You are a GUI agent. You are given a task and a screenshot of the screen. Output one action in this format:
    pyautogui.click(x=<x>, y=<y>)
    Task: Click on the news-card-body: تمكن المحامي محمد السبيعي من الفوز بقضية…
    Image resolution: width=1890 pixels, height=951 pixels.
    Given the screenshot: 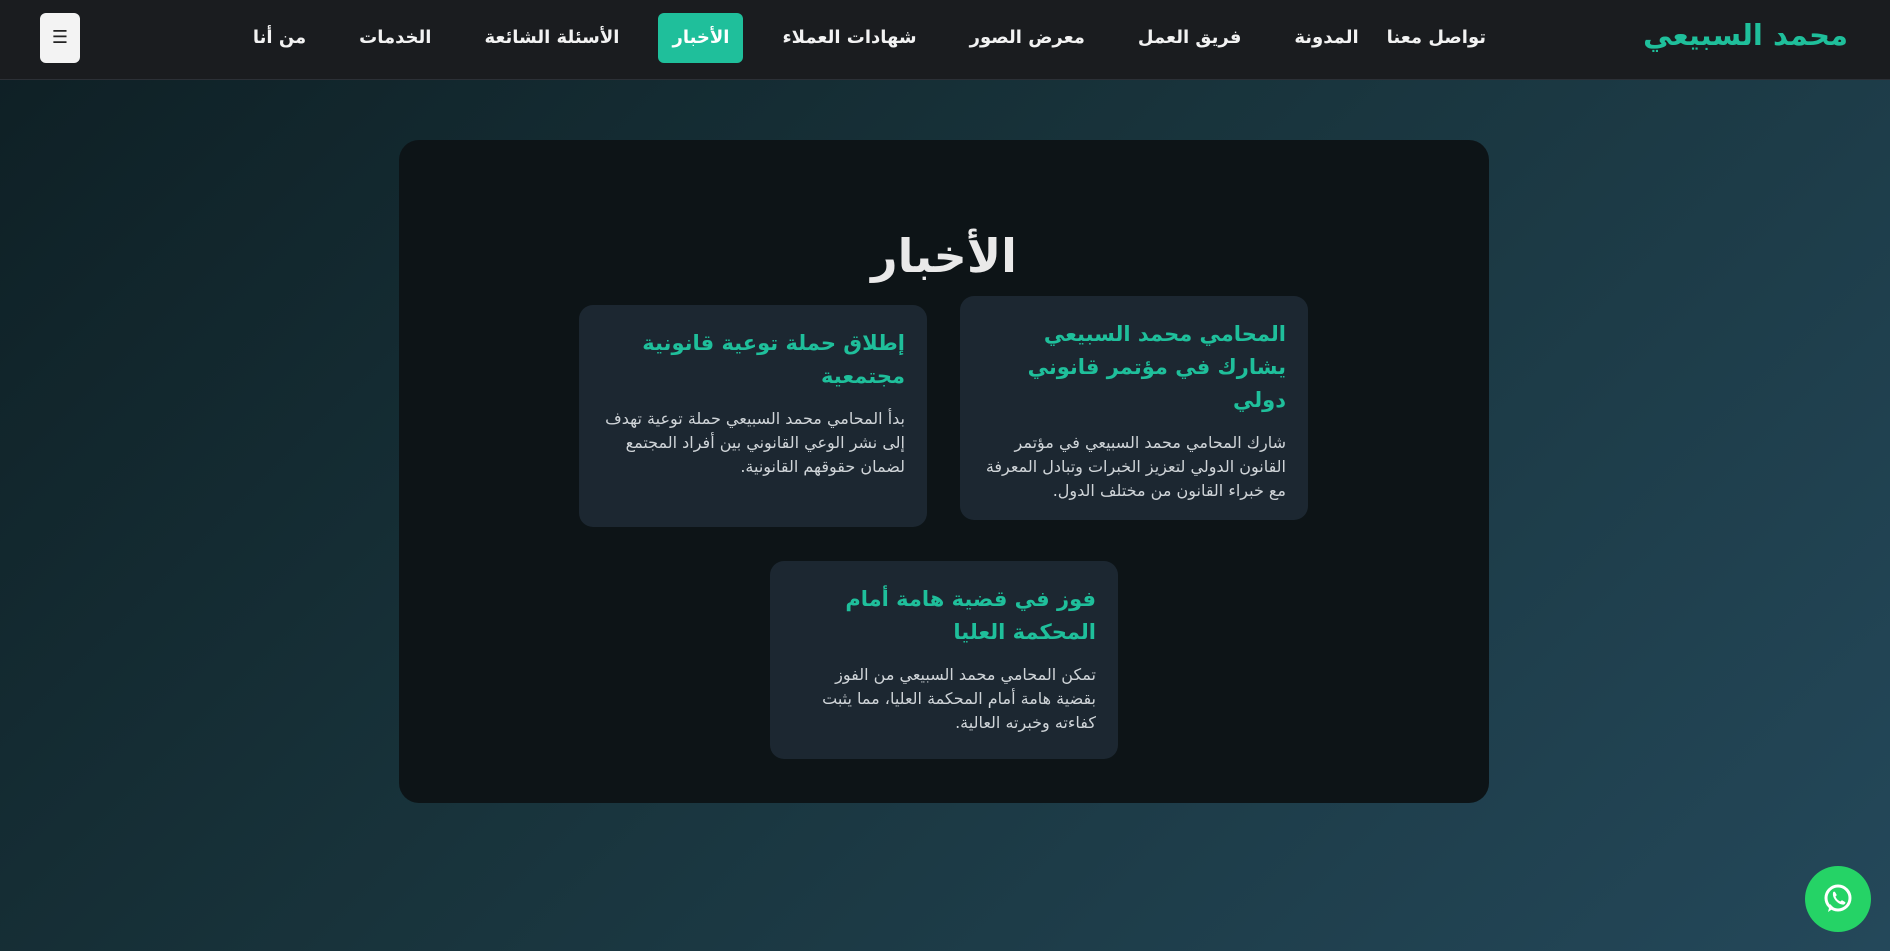 What is the action you would take?
    pyautogui.click(x=959, y=698)
    